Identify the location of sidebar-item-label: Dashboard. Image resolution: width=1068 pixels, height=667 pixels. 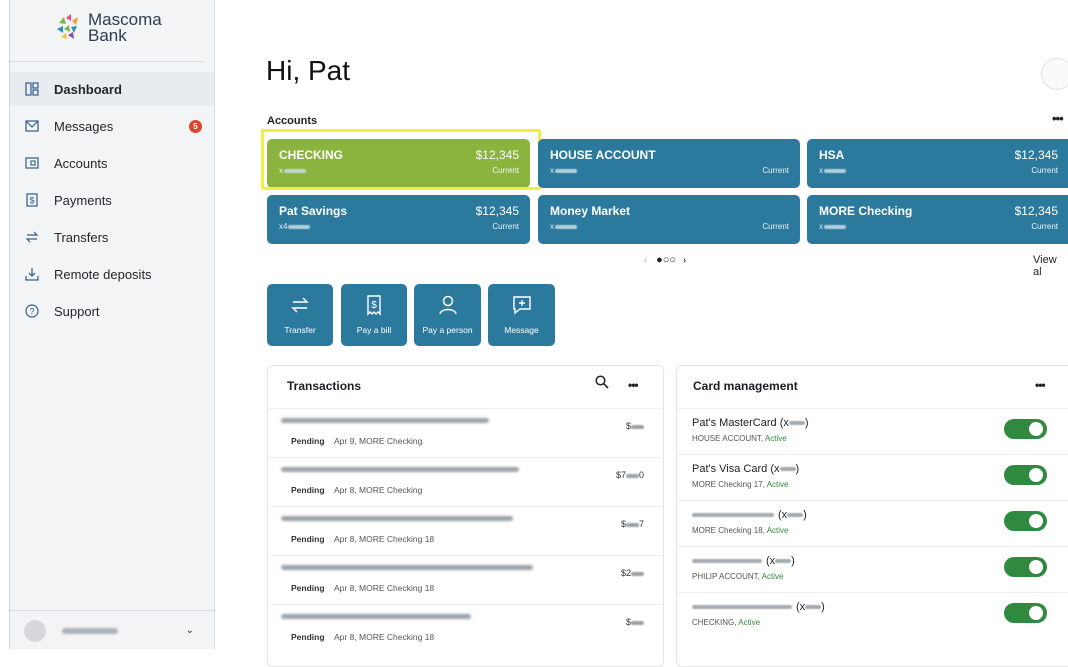
(88, 89).